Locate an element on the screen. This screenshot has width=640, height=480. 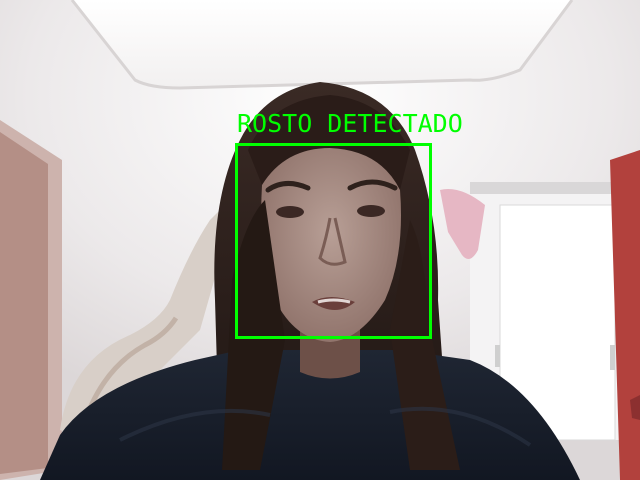
face-detected-label: ROSTO DETECTADO is located at coordinates (350, 123).